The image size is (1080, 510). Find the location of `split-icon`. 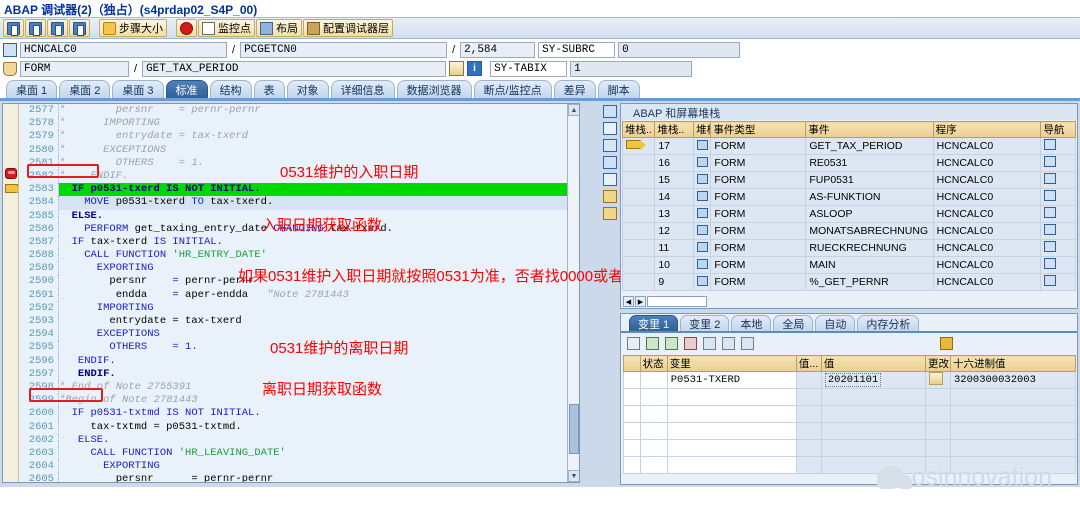

split-icon is located at coordinates (610, 179).